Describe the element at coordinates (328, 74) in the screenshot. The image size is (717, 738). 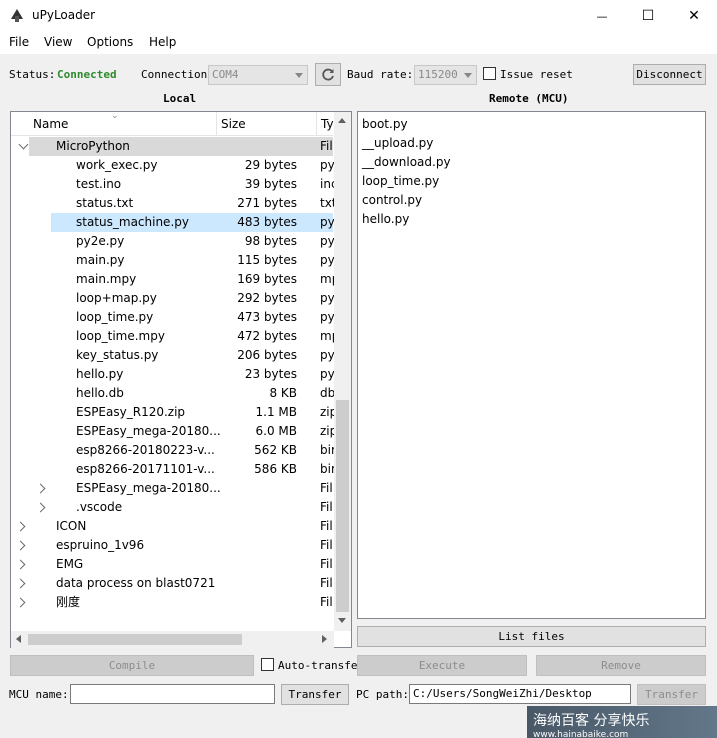
I see `refresh-ports-button` at that location.